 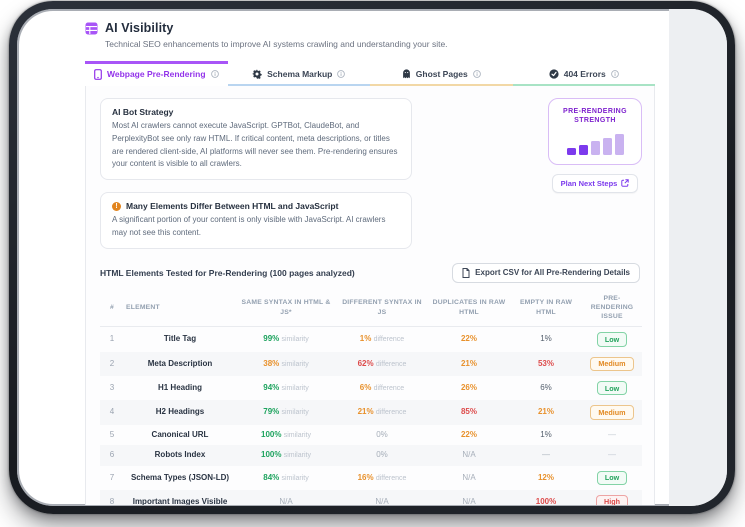 I want to click on col-number: #, so click(x=112, y=307).